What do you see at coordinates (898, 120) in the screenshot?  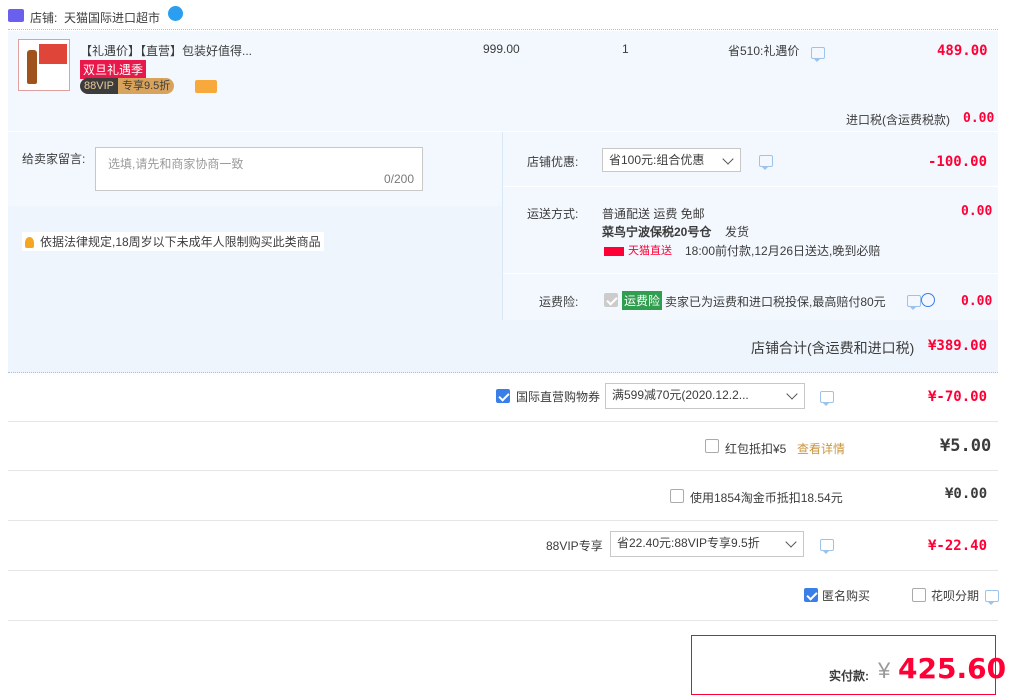 I see `import-tax-label: 进口税(含运费税款)` at bounding box center [898, 120].